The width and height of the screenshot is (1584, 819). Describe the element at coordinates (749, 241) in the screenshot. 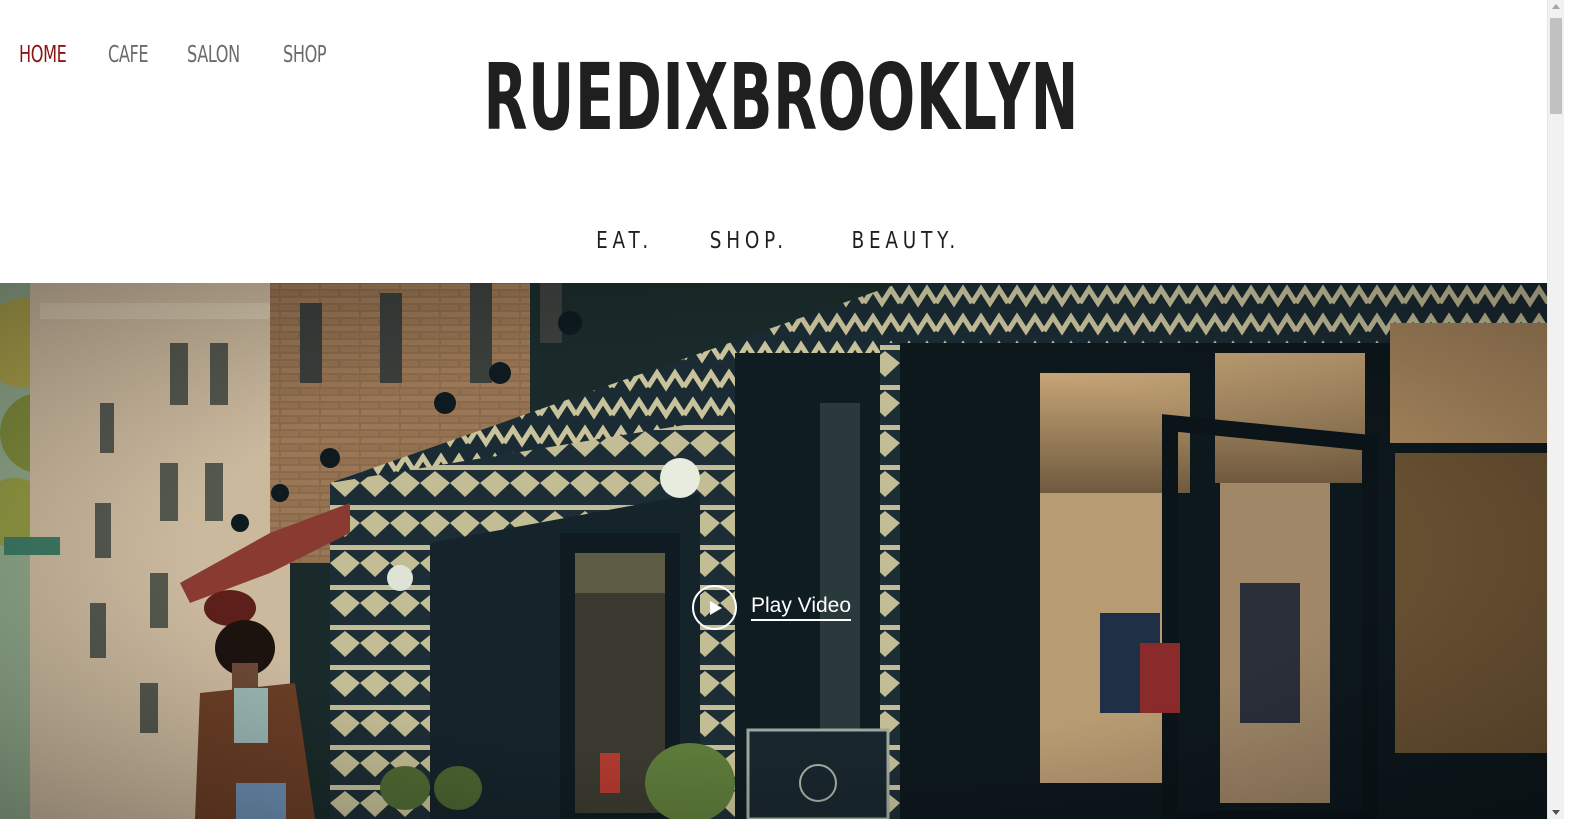

I see `tagline-shop: SHOP.` at that location.